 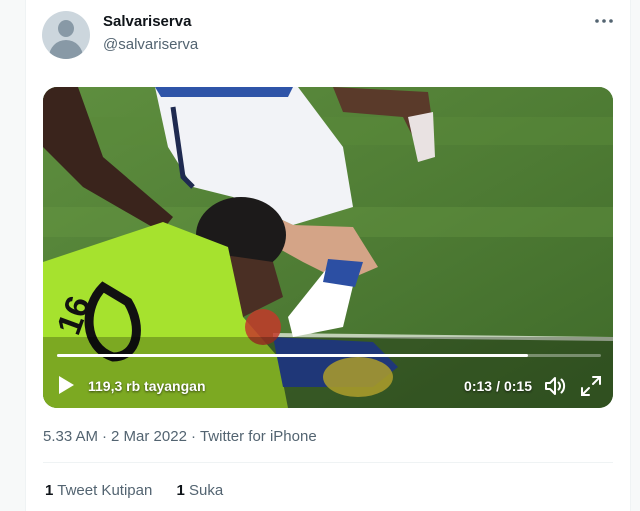 I want to click on tweet-stats: 1 Tweet Kutipan 1 Suka, so click(x=144, y=490).